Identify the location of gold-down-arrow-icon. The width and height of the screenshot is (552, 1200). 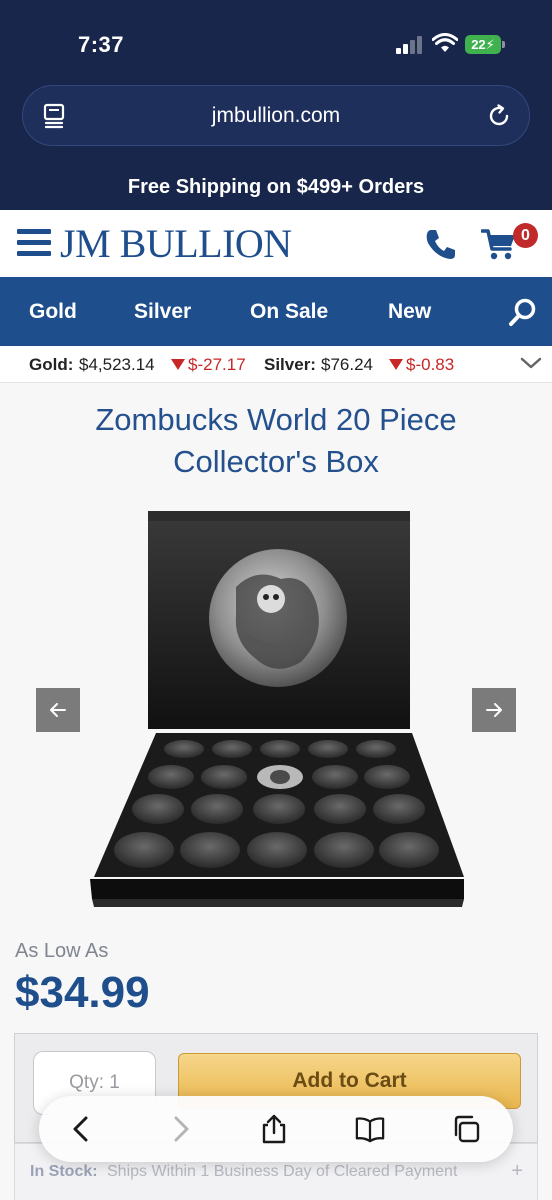
(178, 364).